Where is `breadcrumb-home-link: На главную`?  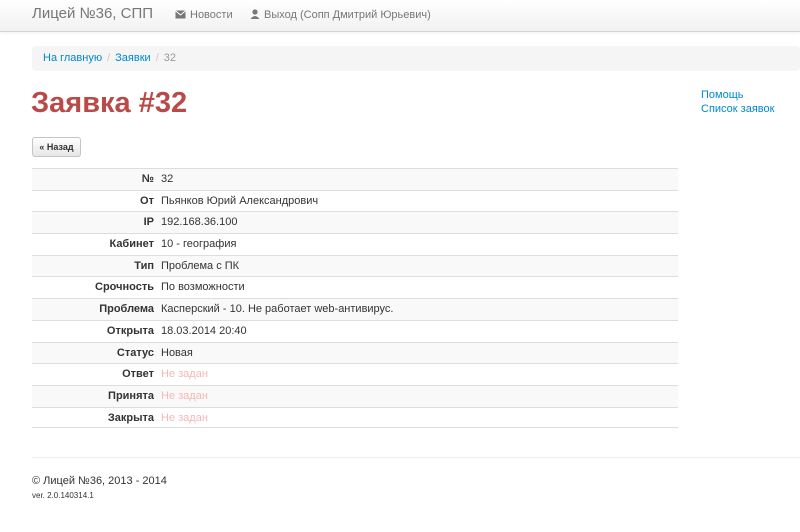
breadcrumb-home-link: На главную is located at coordinates (72, 58).